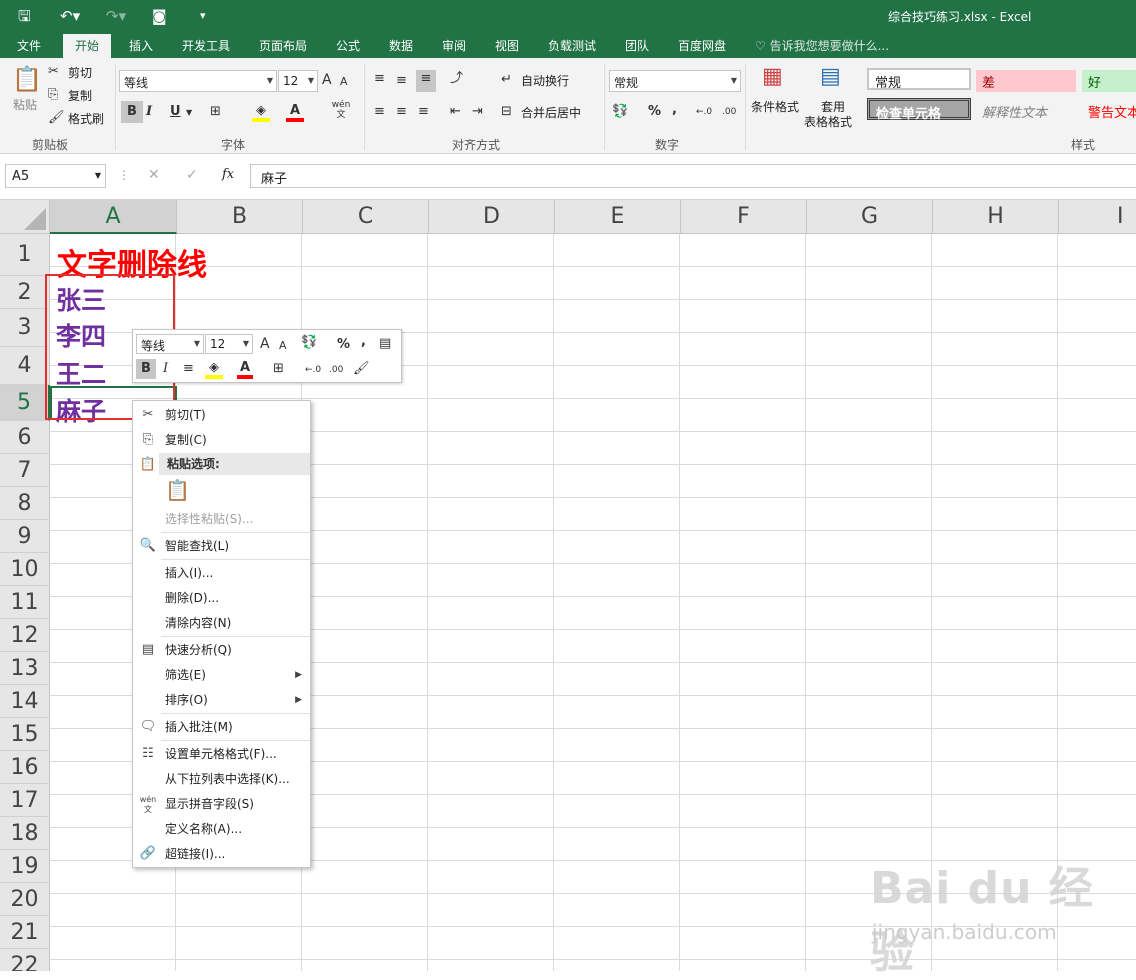 The image size is (1136, 980). I want to click on percent-button: %, so click(654, 112).